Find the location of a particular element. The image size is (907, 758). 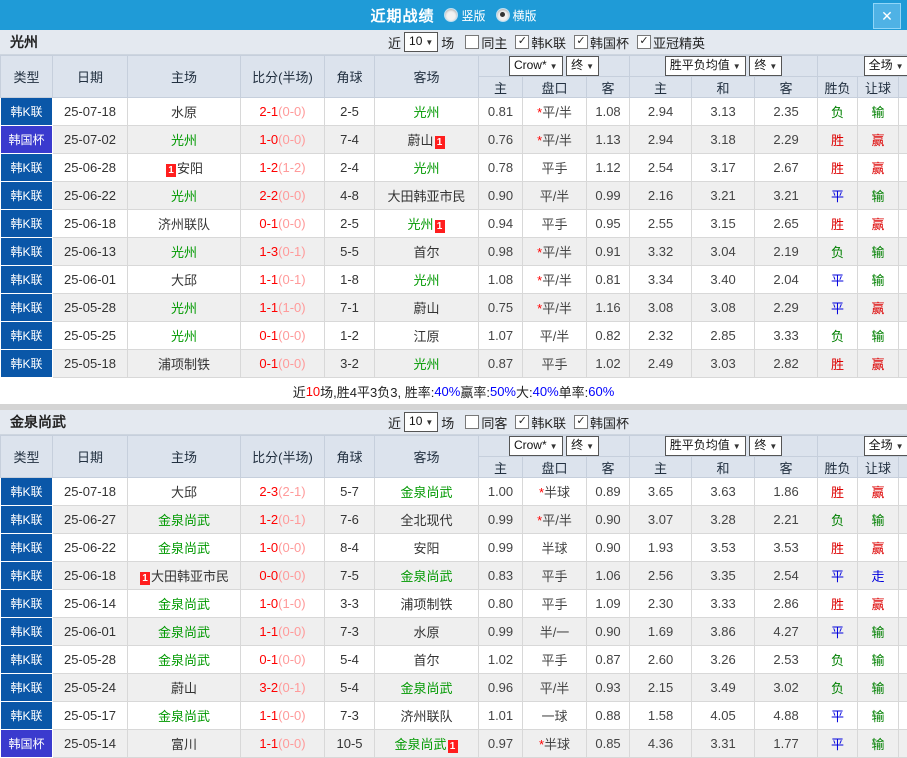

home-team-cell: 金泉尚武 is located at coordinates (184, 520).